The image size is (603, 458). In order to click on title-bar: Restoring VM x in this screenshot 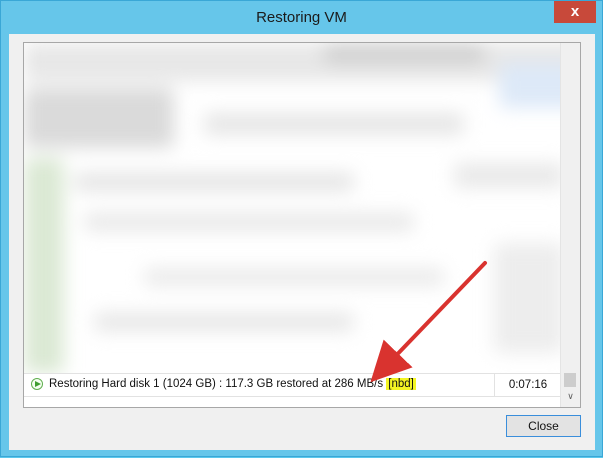, I will do `click(301, 17)`.